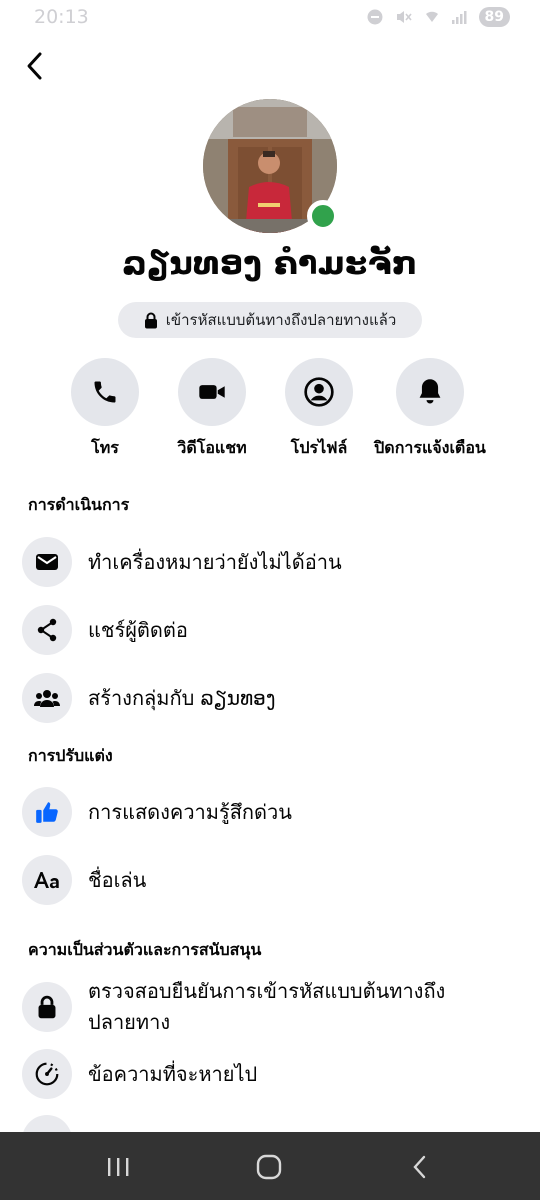  Describe the element at coordinates (61, 17) in the screenshot. I see `status-time: 20:13` at that location.